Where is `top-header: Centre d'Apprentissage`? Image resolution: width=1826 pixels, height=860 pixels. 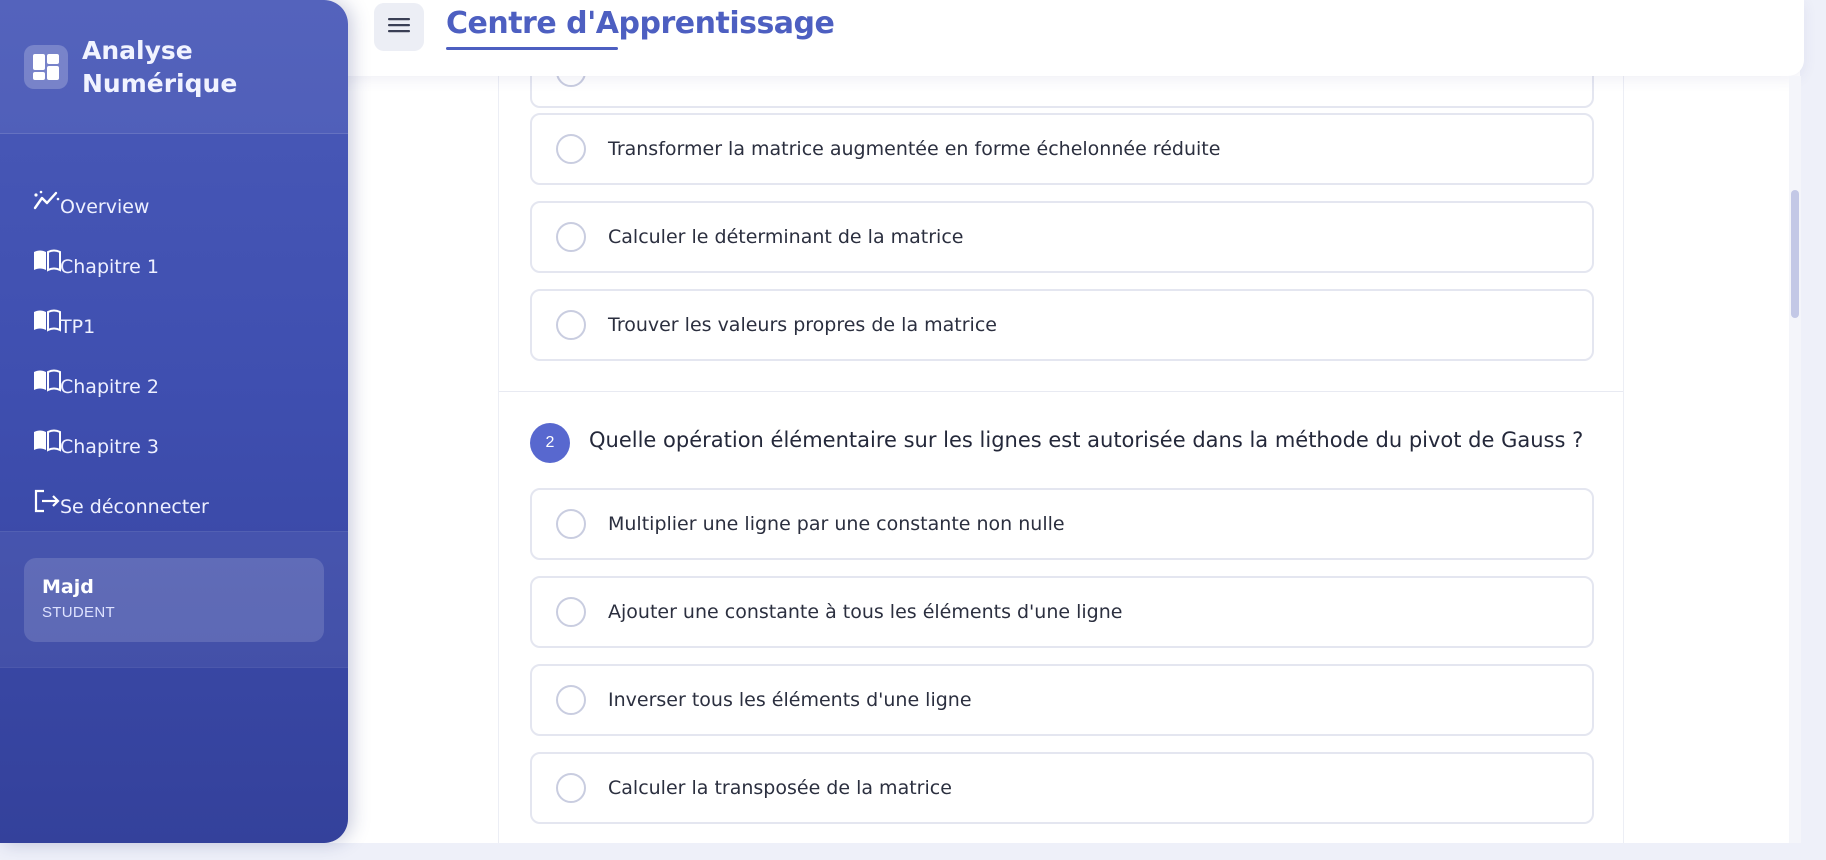 top-header: Centre d'Apprentissage is located at coordinates (1052, 38).